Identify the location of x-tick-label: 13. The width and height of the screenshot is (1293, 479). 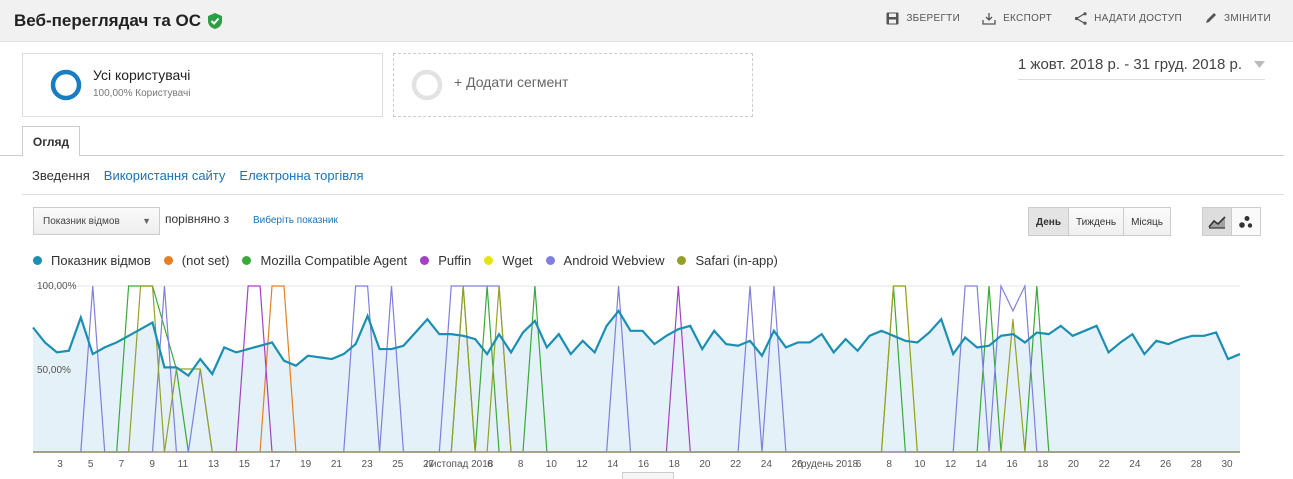
(214, 464).